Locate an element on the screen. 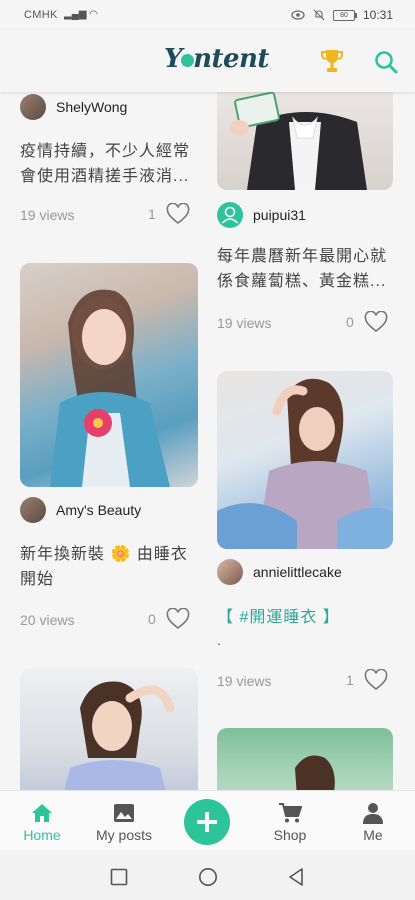 The width and height of the screenshot is (415, 900). status-right: 80 10:31 is located at coordinates (342, 15).